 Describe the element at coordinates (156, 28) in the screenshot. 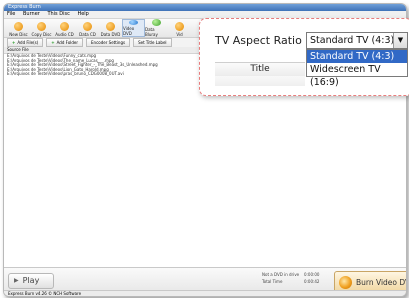

I see `data-bluray-button: Data Bluray` at that location.